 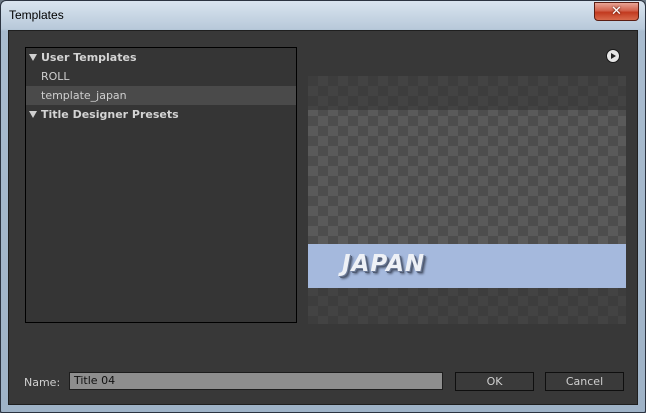 What do you see at coordinates (584, 381) in the screenshot?
I see `cancel-button: Cancel` at bounding box center [584, 381].